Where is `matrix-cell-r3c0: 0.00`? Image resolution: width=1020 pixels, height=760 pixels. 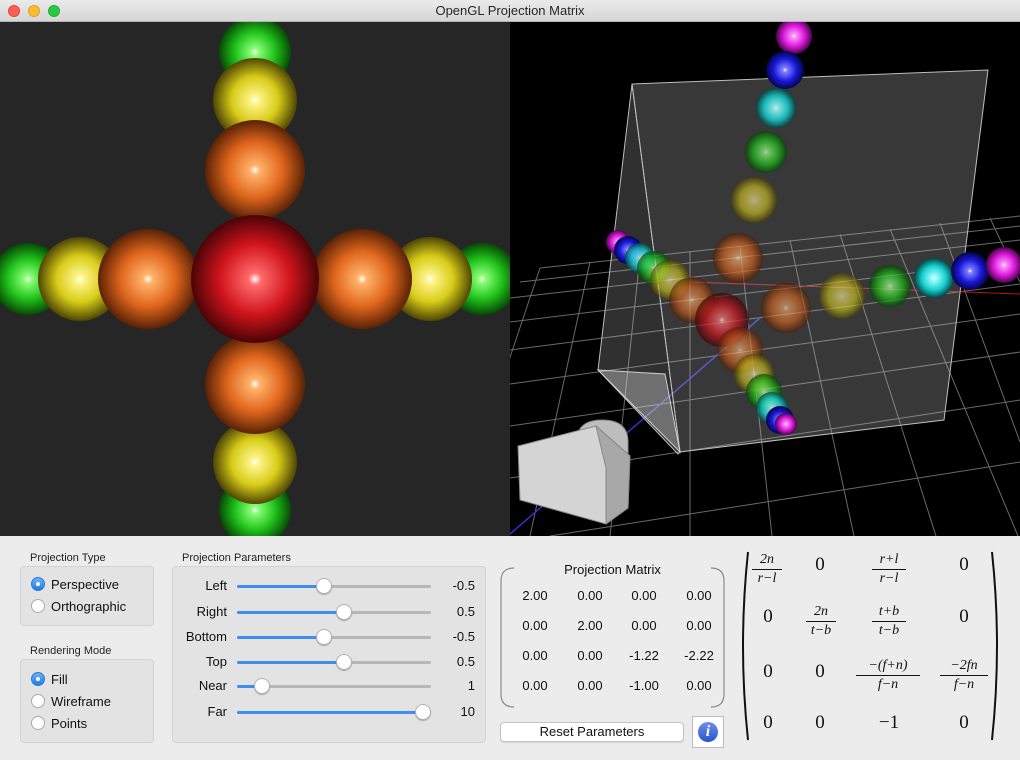 matrix-cell-r3c0: 0.00 is located at coordinates (535, 685).